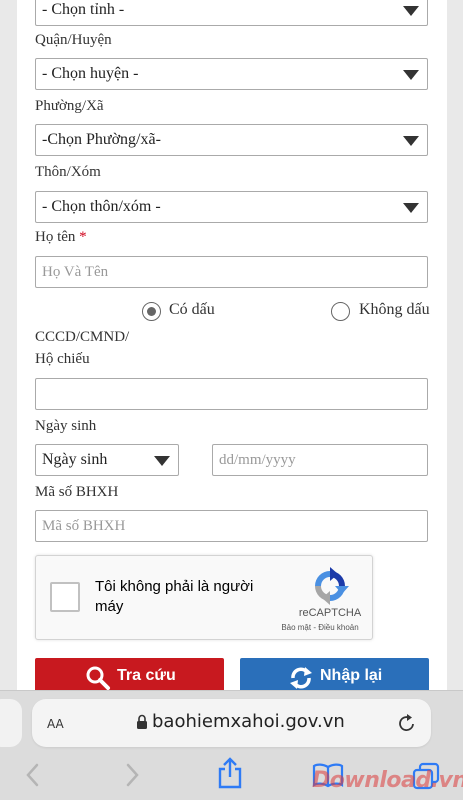 This screenshot has width=463, height=800. Describe the element at coordinates (301, 678) in the screenshot. I see `refresh-icon` at that location.